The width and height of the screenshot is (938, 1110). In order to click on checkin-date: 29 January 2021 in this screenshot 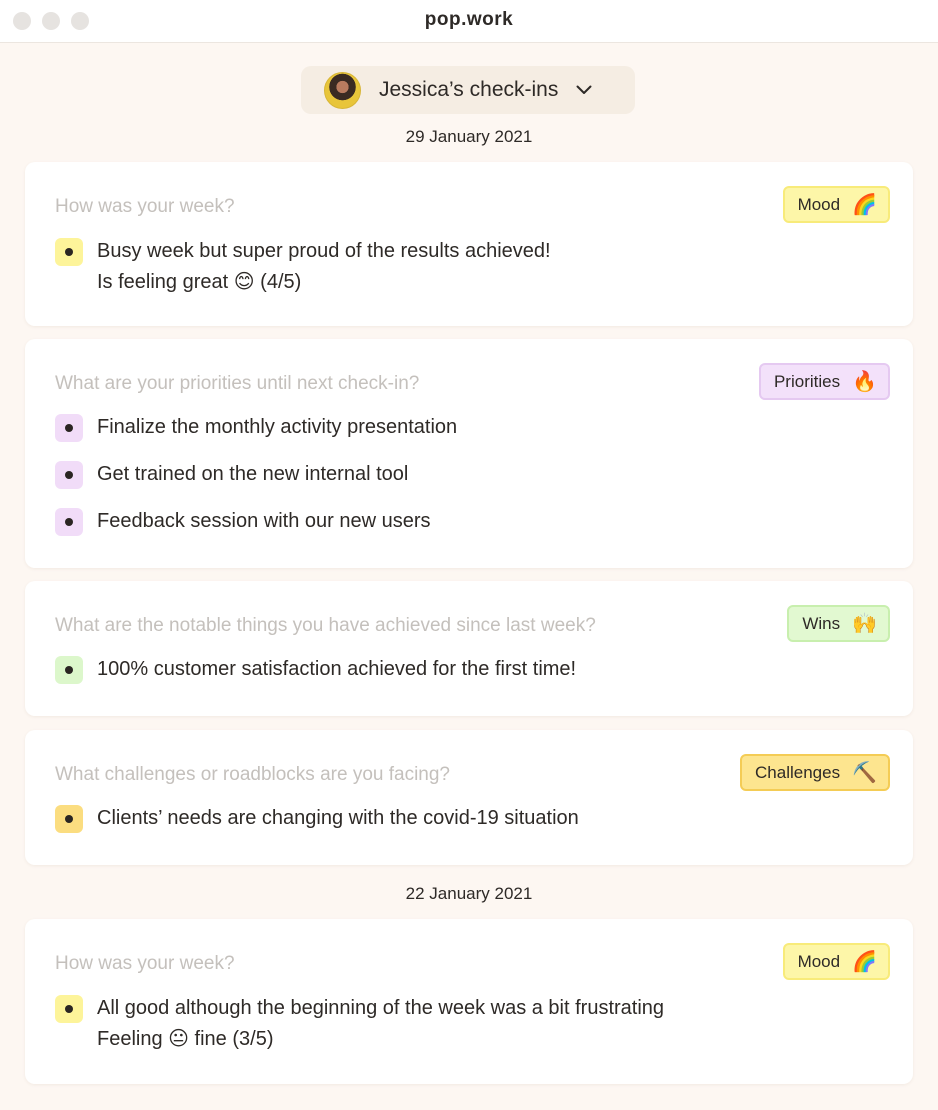, I will do `click(469, 136)`.